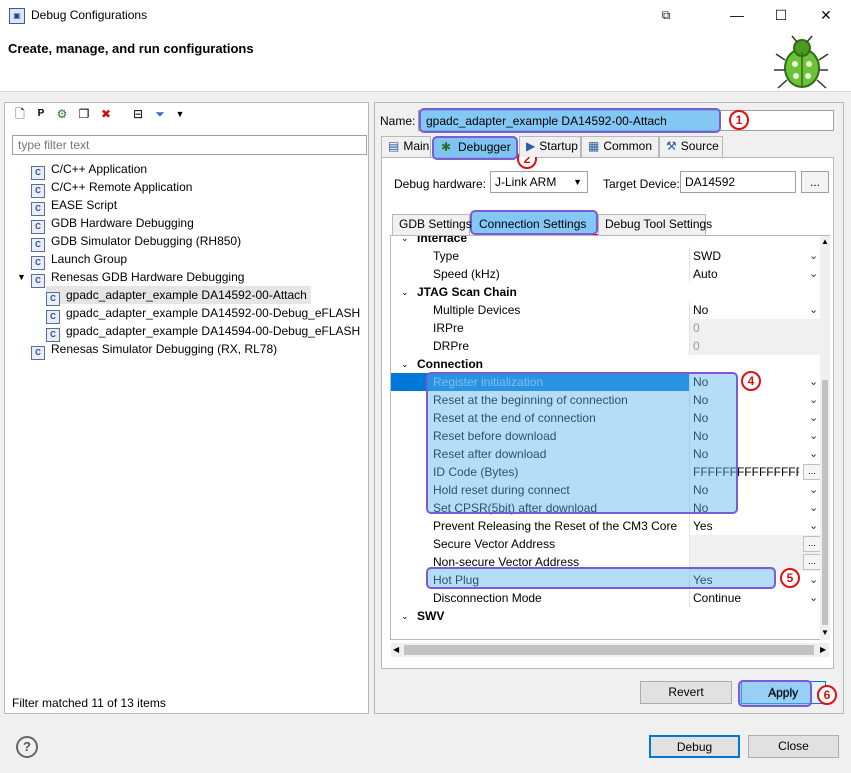  What do you see at coordinates (546, 121) in the screenshot?
I see `config-name-value: gpadc_adapter_example DA14592-00-Attach` at bounding box center [546, 121].